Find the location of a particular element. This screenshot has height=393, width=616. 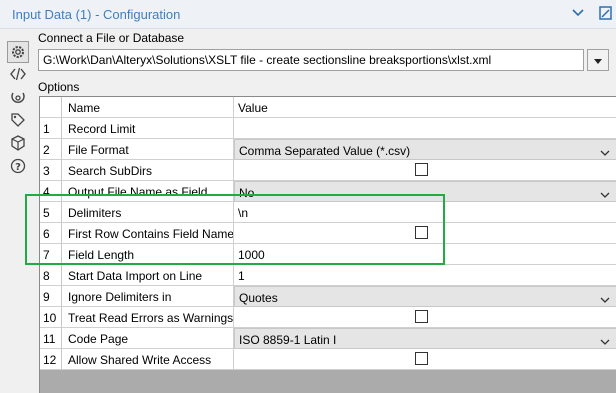

row-number: 3 is located at coordinates (51, 170).